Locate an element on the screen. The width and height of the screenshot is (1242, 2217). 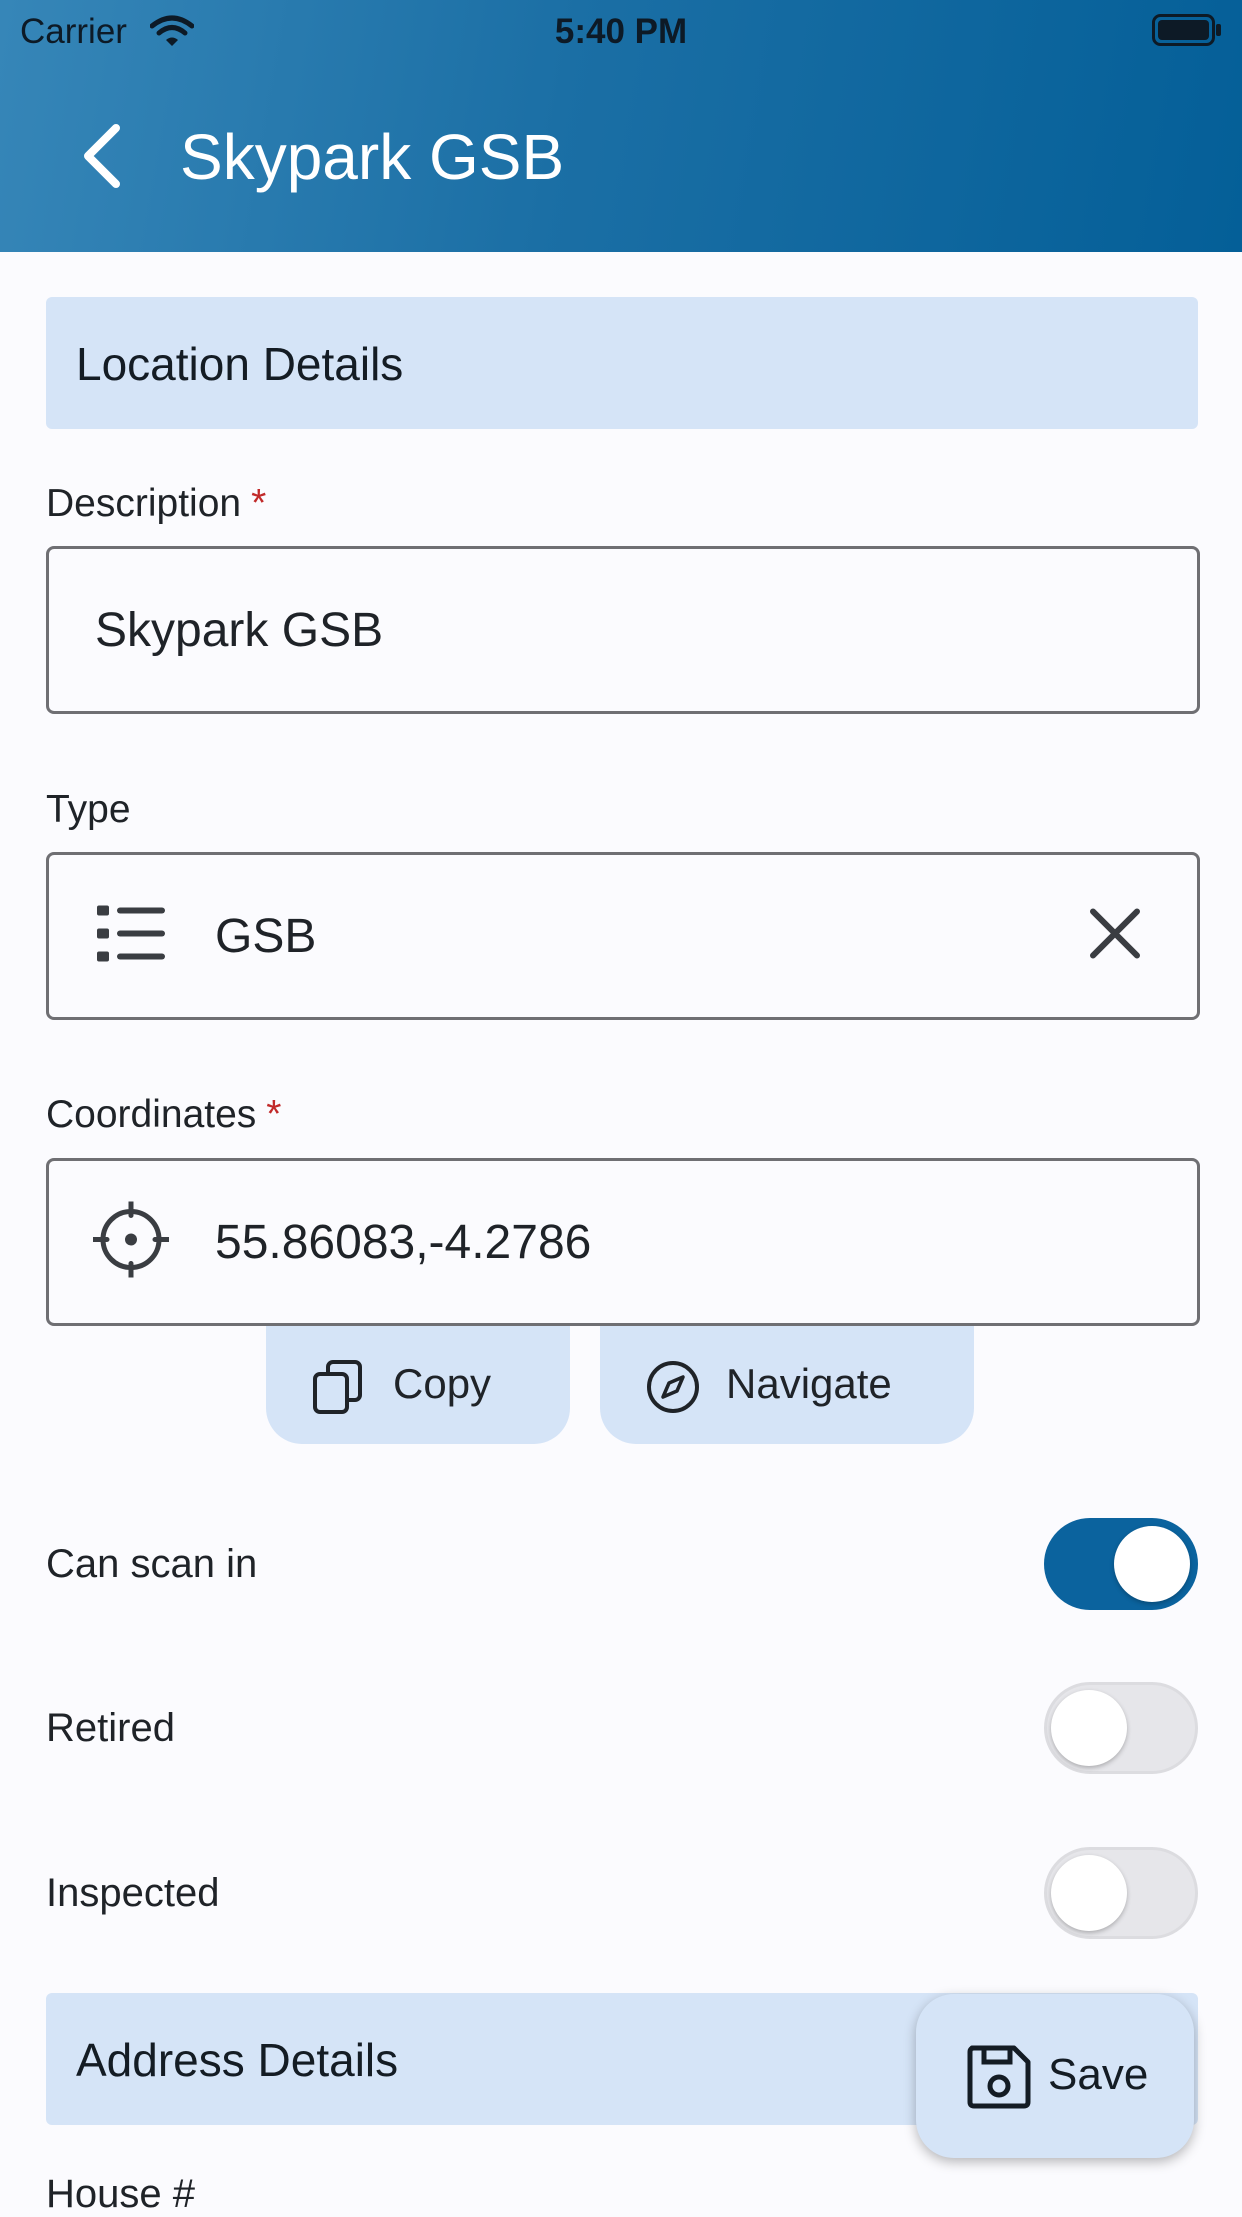
save-label: Save is located at coordinates (1098, 2074).